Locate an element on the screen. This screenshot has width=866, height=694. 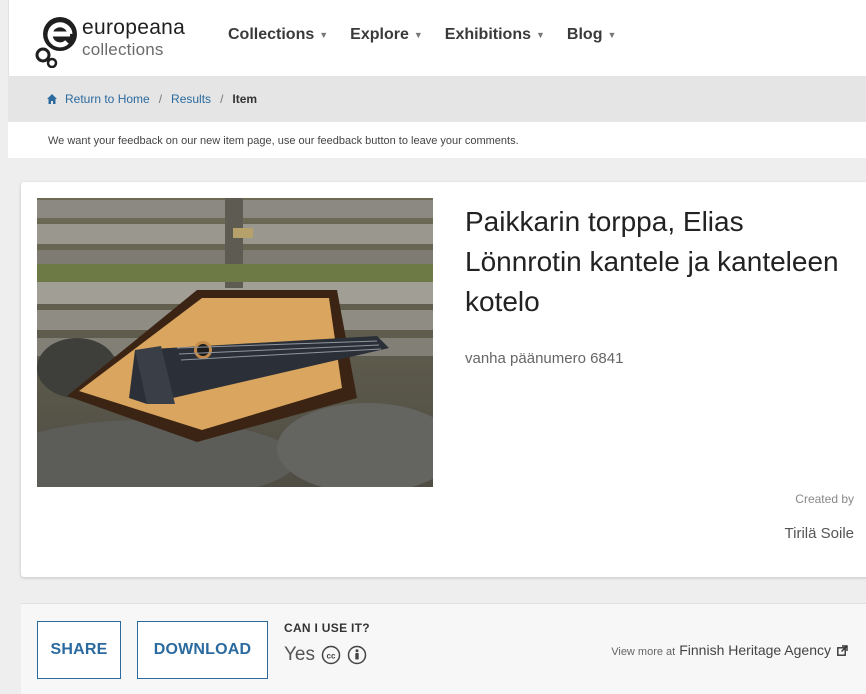
breadcrumb-current: Item is located at coordinates (245, 99).